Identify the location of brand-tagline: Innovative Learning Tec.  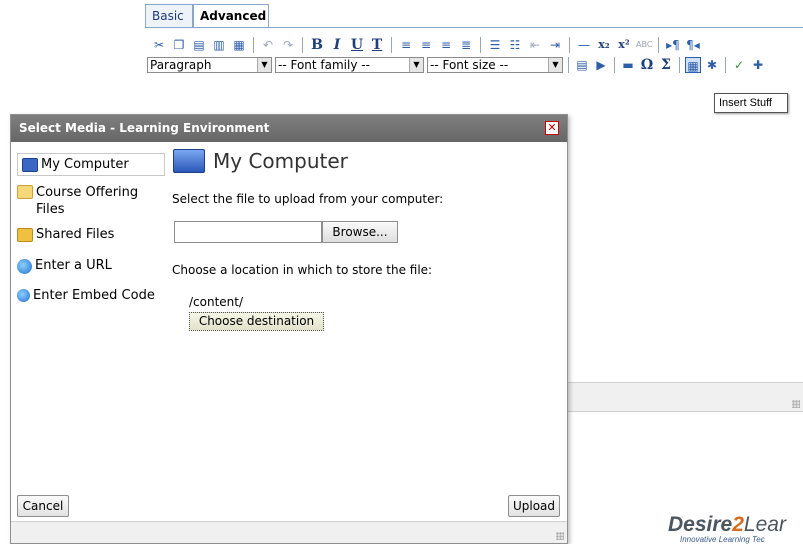
(722, 539).